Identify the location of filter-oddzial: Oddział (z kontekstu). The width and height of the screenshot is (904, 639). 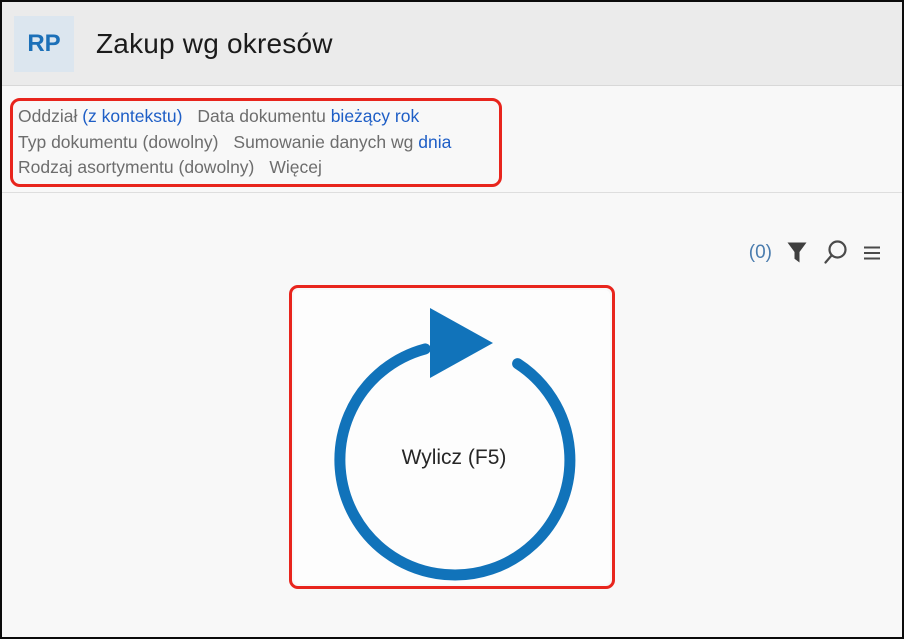
(100, 117).